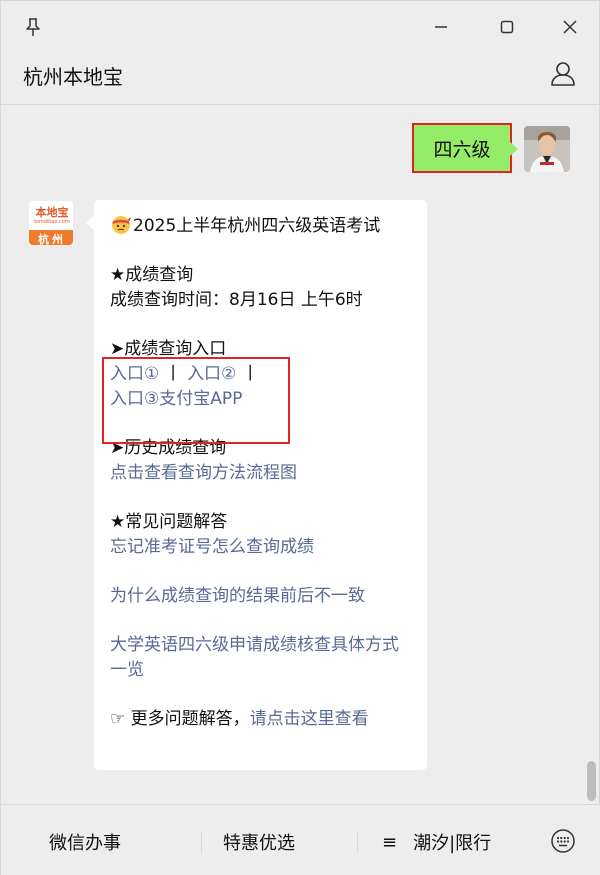 The image size is (600, 875). What do you see at coordinates (260, 374) in the screenshot?
I see `entry-row: 入口① 丨 入口② 丨` at bounding box center [260, 374].